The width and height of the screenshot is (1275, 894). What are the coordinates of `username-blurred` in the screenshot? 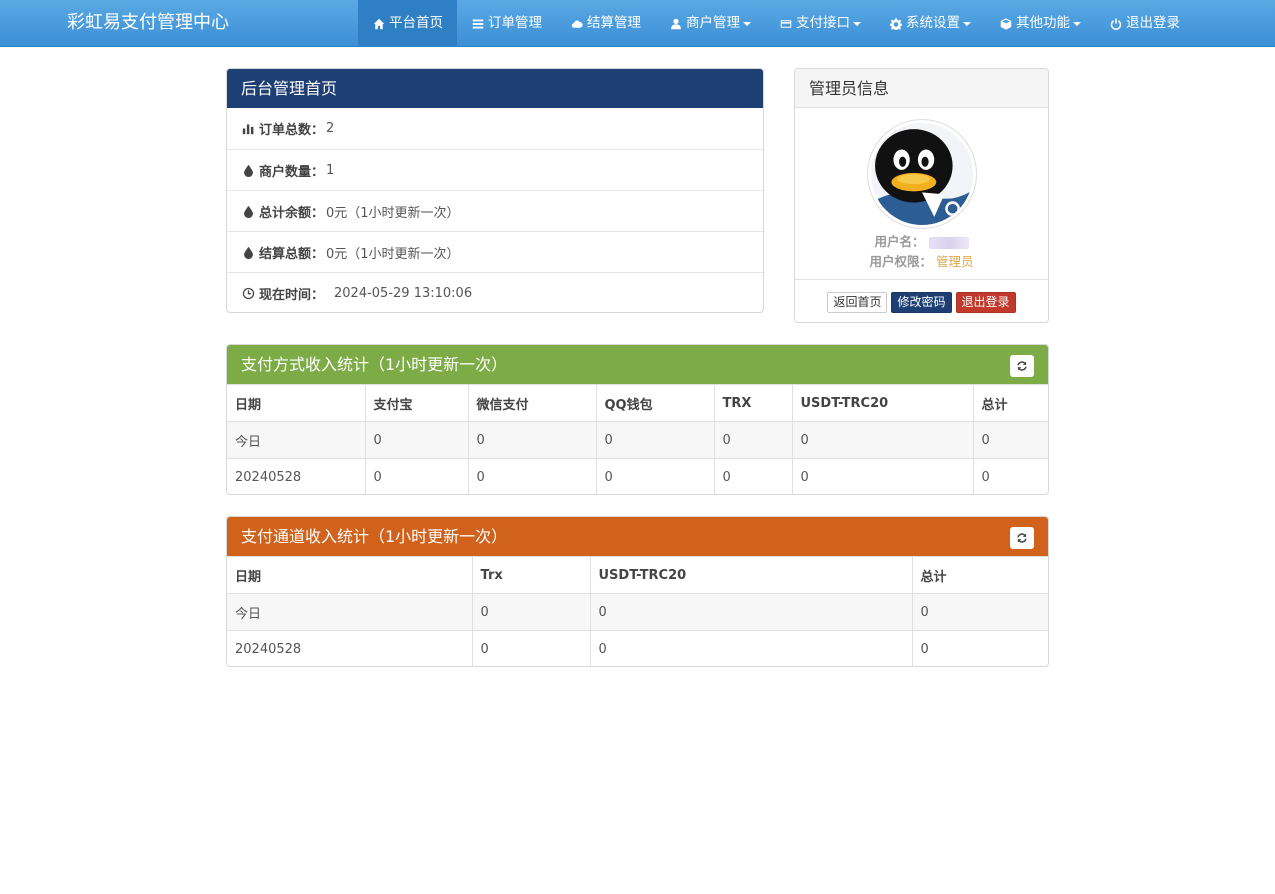 It's located at (948, 242).